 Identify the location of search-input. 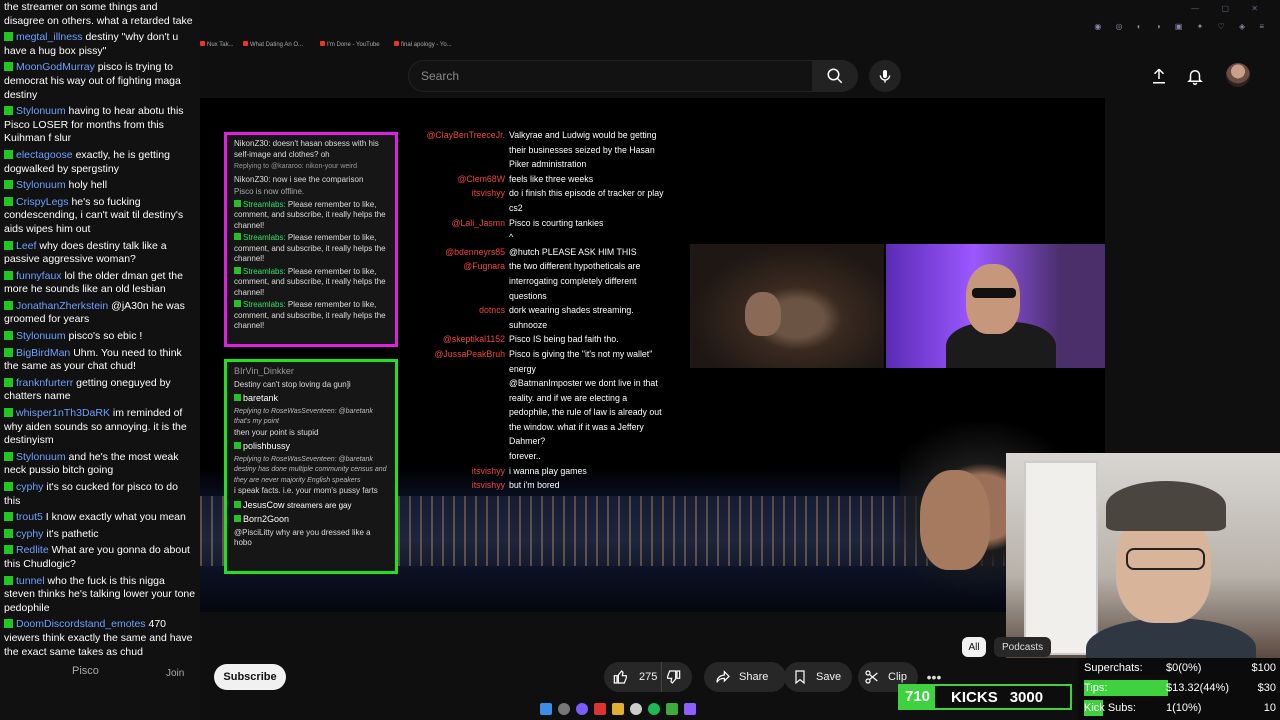
(611, 76).